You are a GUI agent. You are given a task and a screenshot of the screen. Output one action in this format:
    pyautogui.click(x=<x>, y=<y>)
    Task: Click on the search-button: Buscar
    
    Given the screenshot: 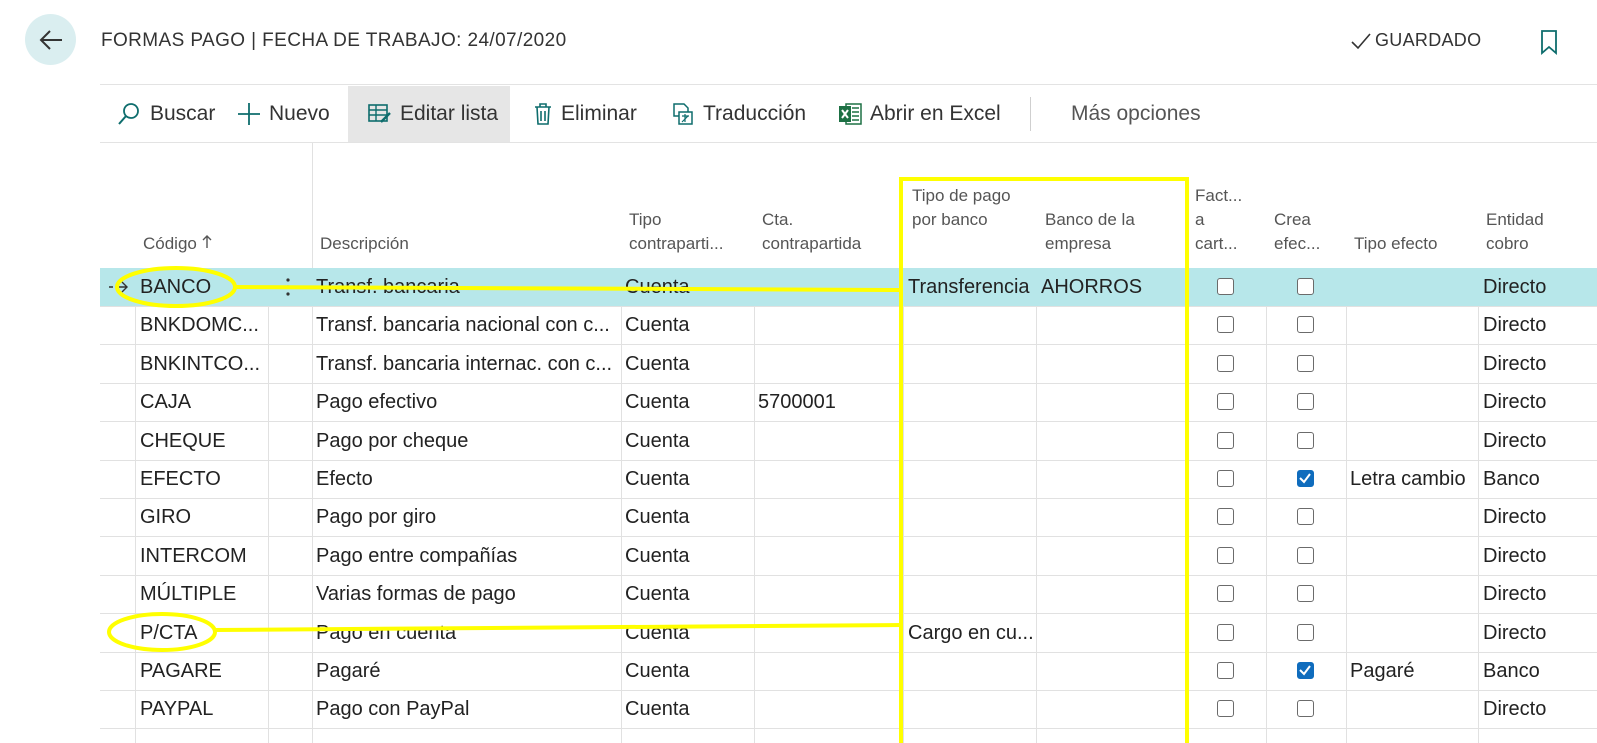 What is the action you would take?
    pyautogui.click(x=165, y=114)
    